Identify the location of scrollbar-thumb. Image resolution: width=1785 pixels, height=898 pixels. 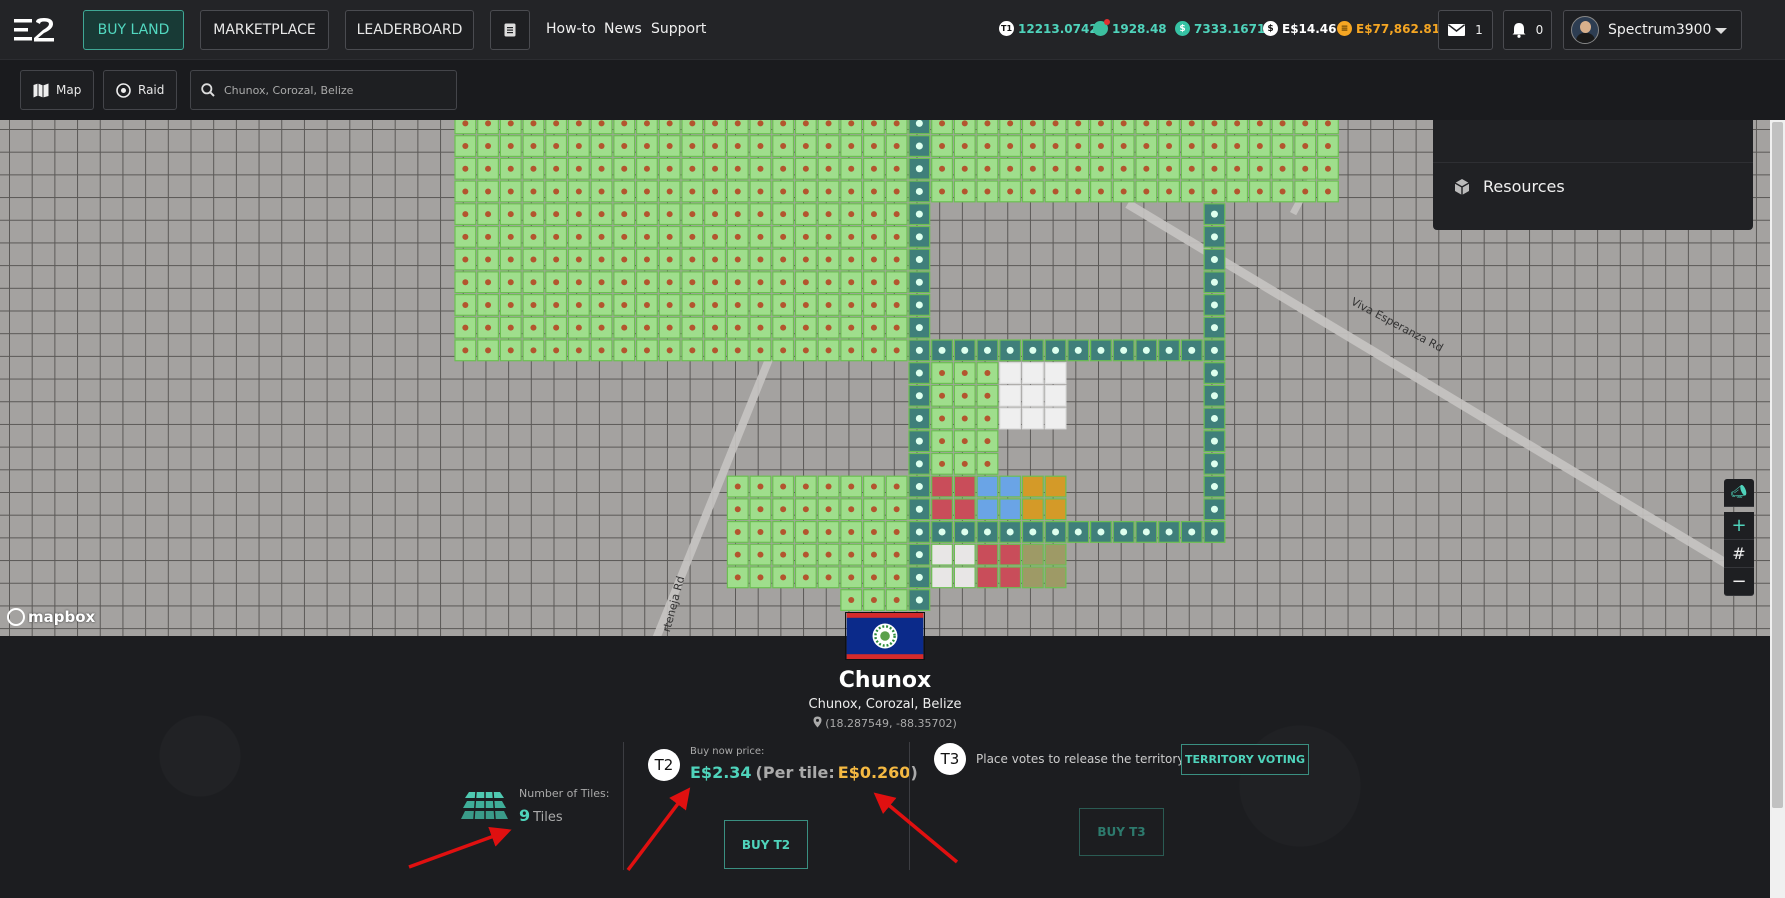
(1777, 465).